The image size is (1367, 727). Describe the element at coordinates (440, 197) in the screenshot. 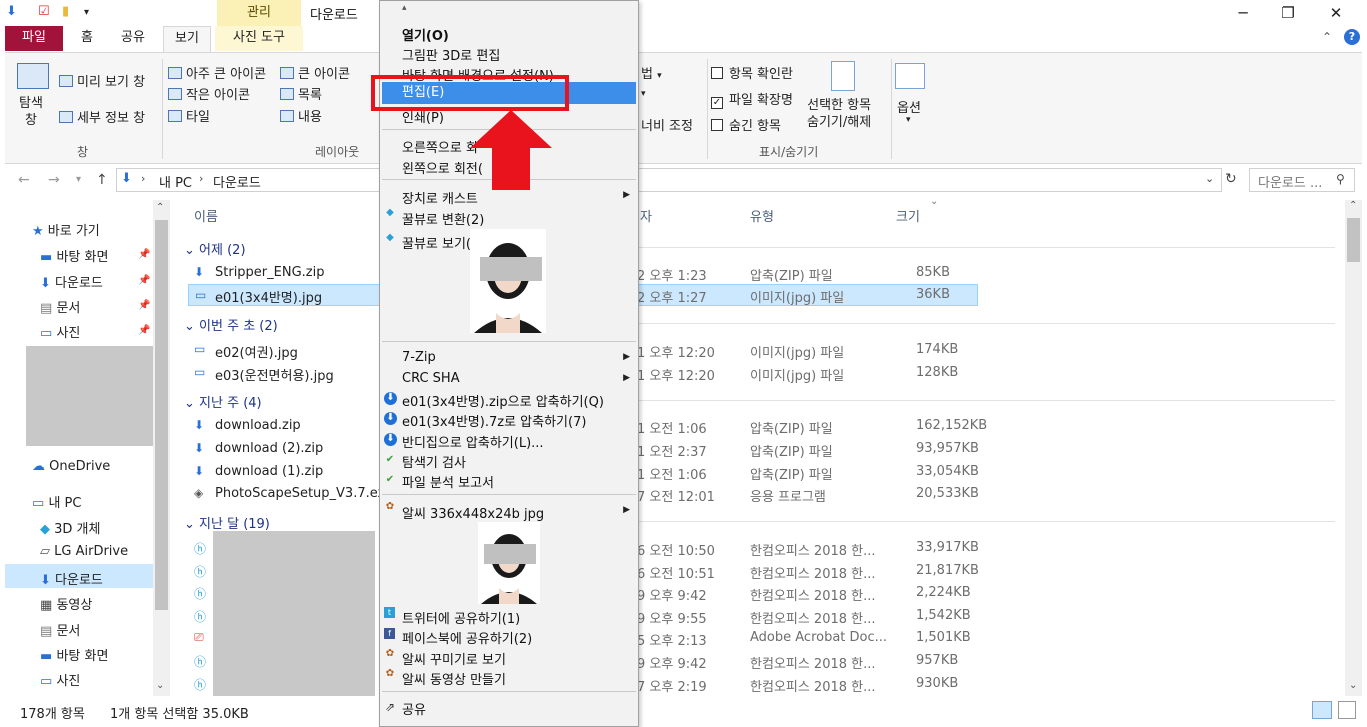

I see `menu-cast: 장치로 캐스트` at that location.